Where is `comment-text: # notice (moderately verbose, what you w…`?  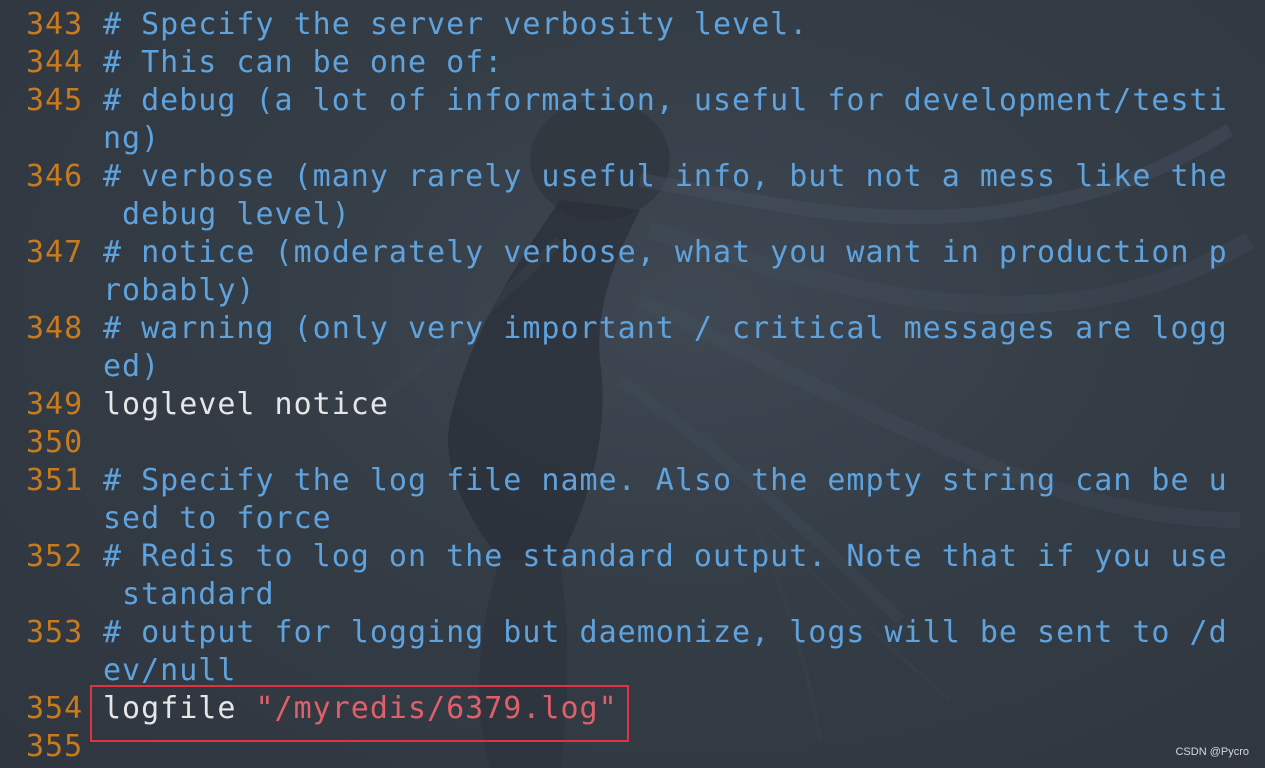
comment-text: # notice (moderately verbose, what you w… is located at coordinates (665, 252).